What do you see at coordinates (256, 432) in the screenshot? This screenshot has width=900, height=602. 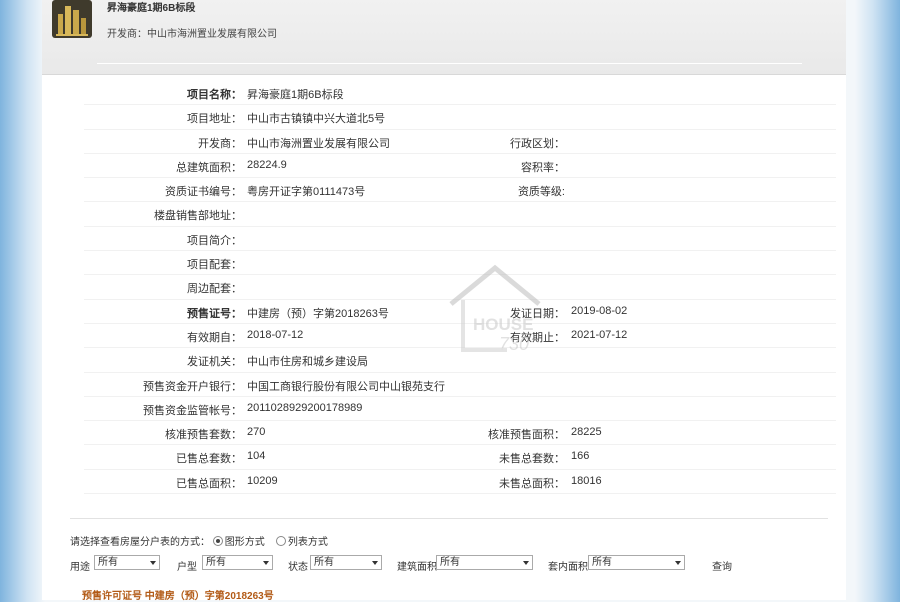 I see `approved-units-value: 270` at bounding box center [256, 432].